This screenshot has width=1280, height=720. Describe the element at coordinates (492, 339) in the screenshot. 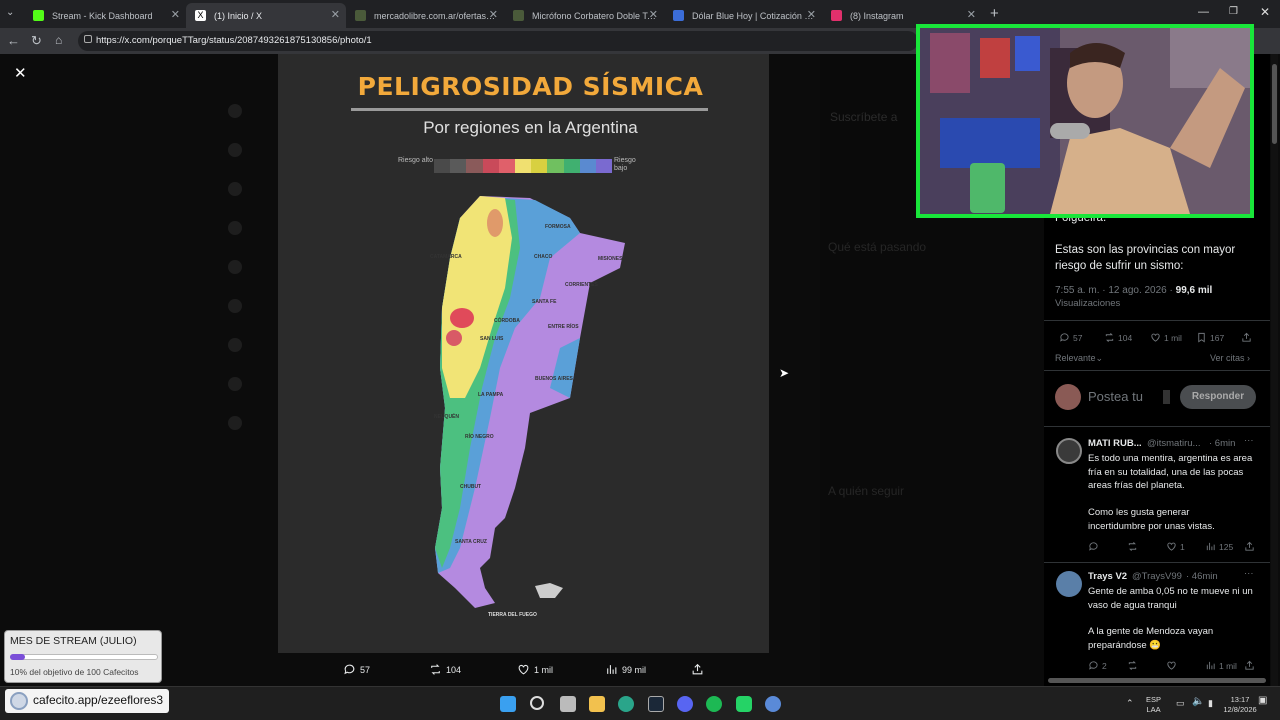

I see `svg-text: SAN LUIS` at that location.